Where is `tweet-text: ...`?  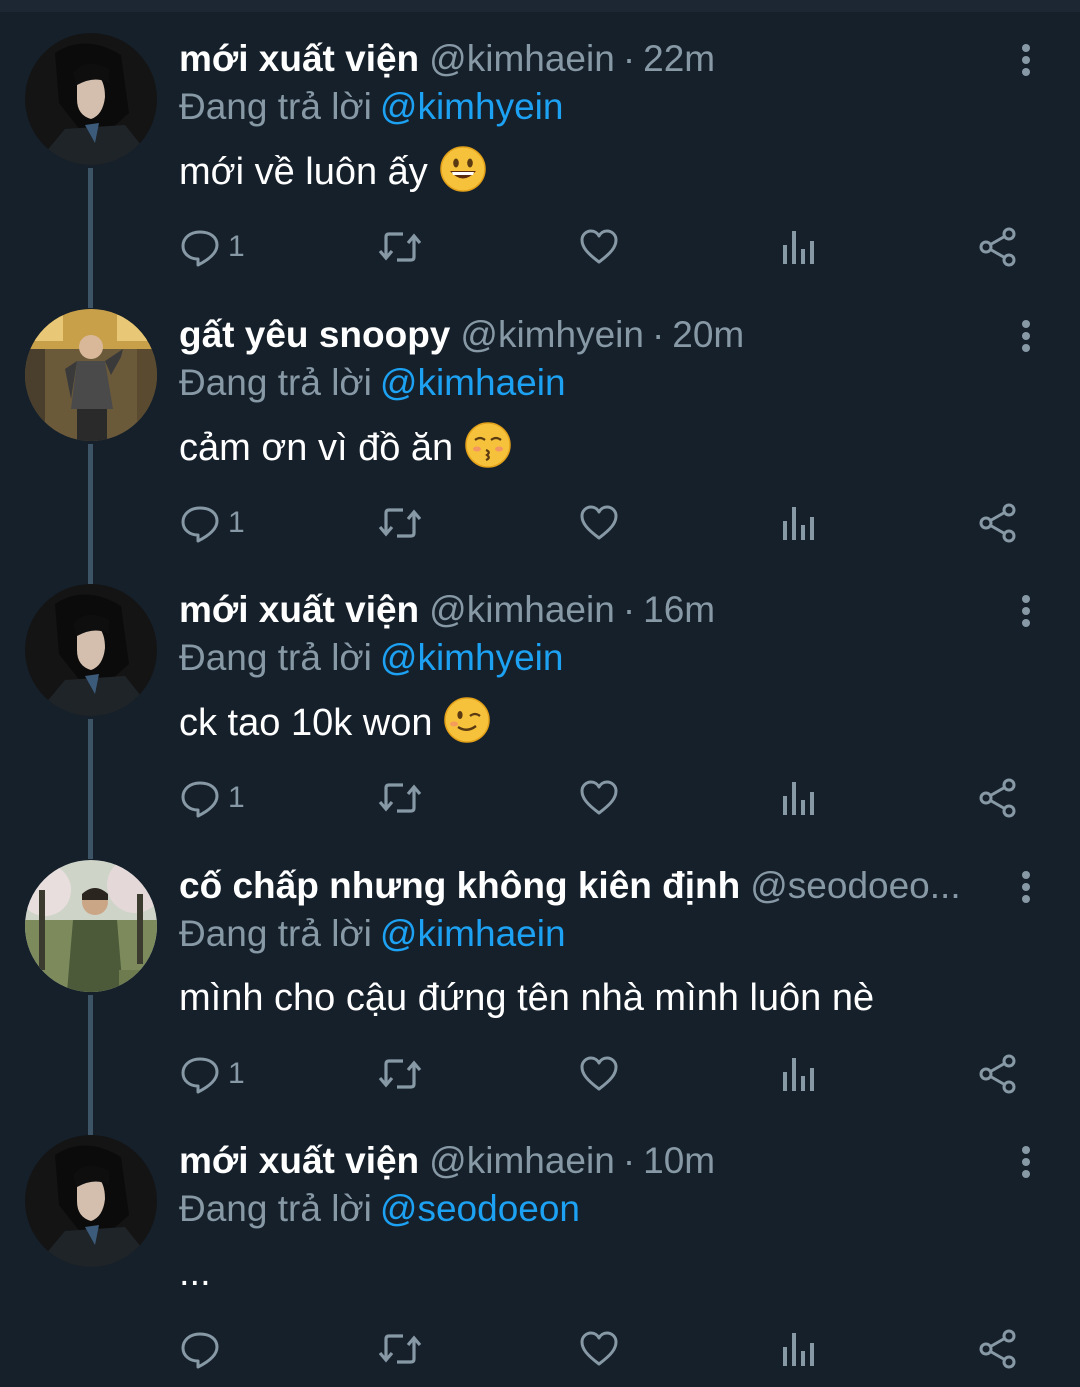 tweet-text: ... is located at coordinates (195, 1273).